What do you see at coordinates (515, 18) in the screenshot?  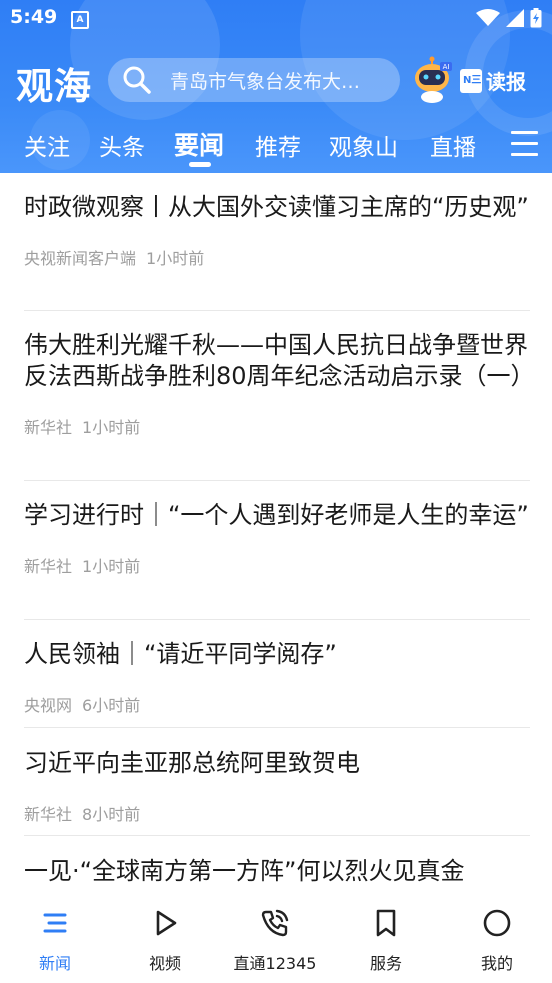 I see `signal-icon` at bounding box center [515, 18].